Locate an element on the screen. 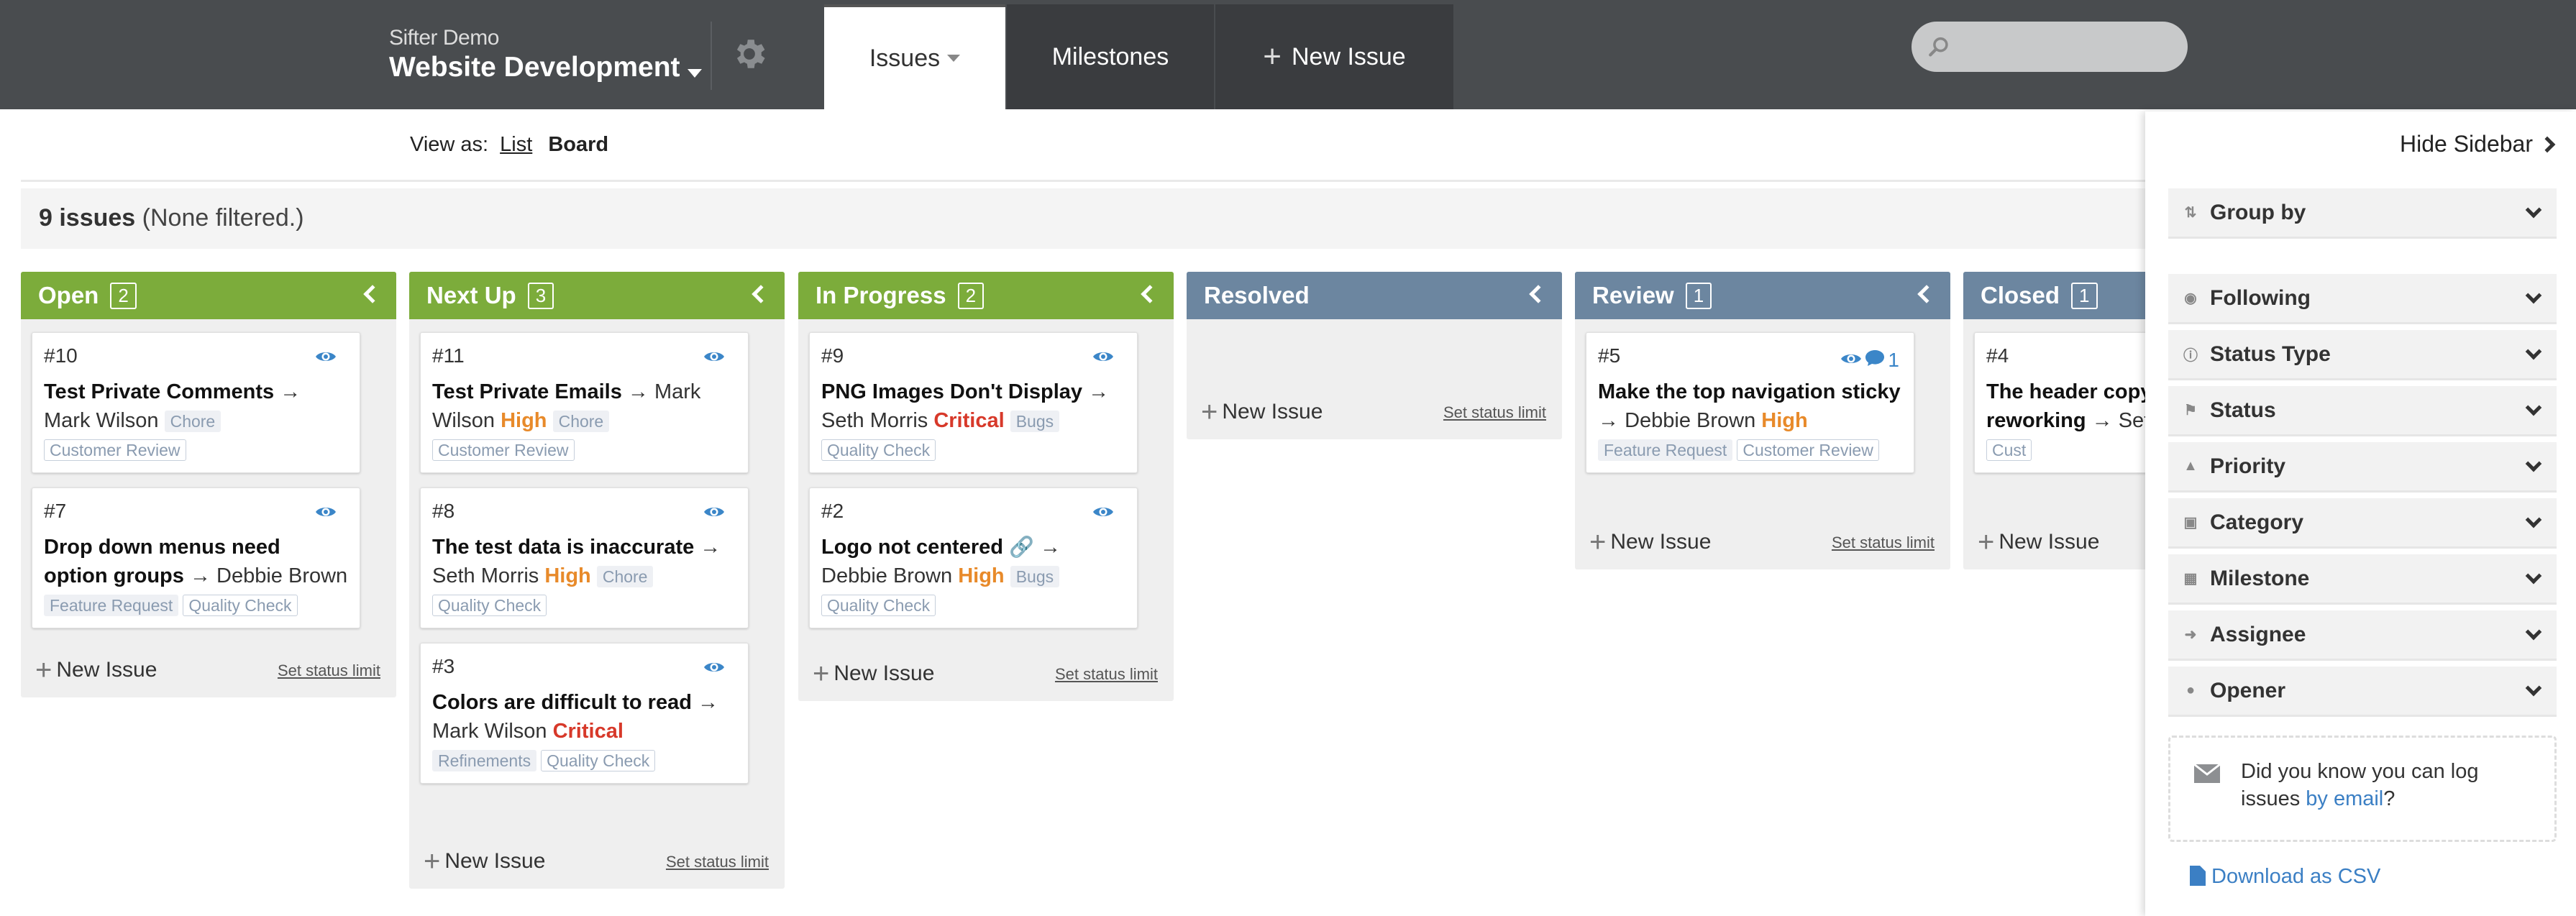  category-tag: Feature Request is located at coordinates (1666, 451).